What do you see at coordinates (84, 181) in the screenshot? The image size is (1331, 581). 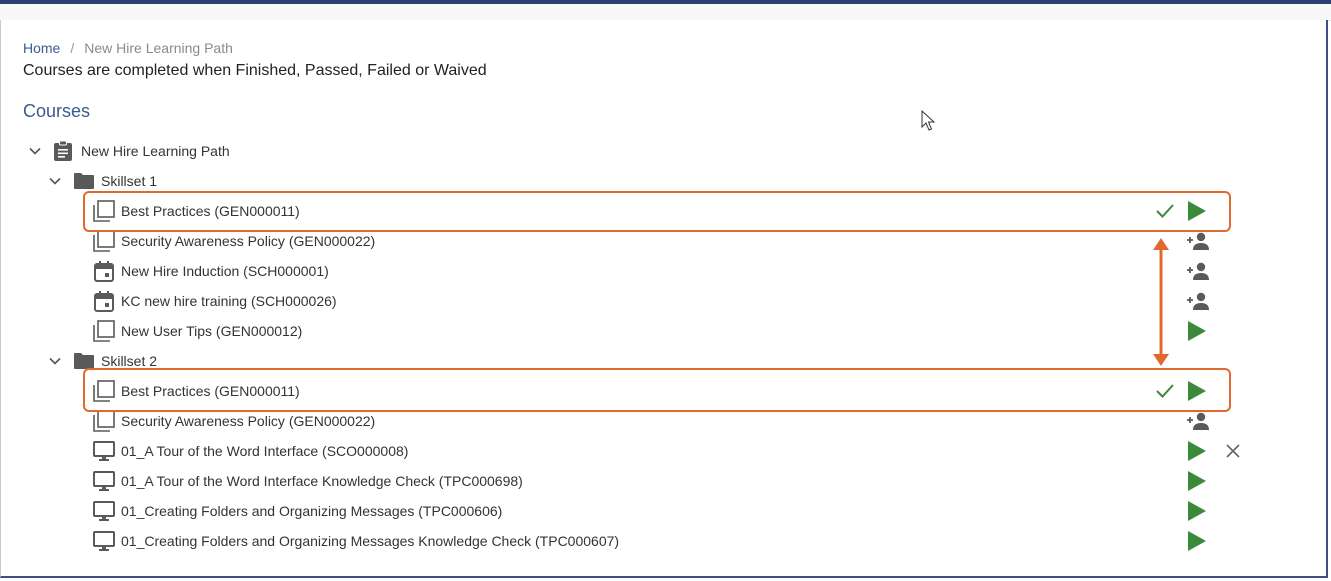 I see `folder-icon` at bounding box center [84, 181].